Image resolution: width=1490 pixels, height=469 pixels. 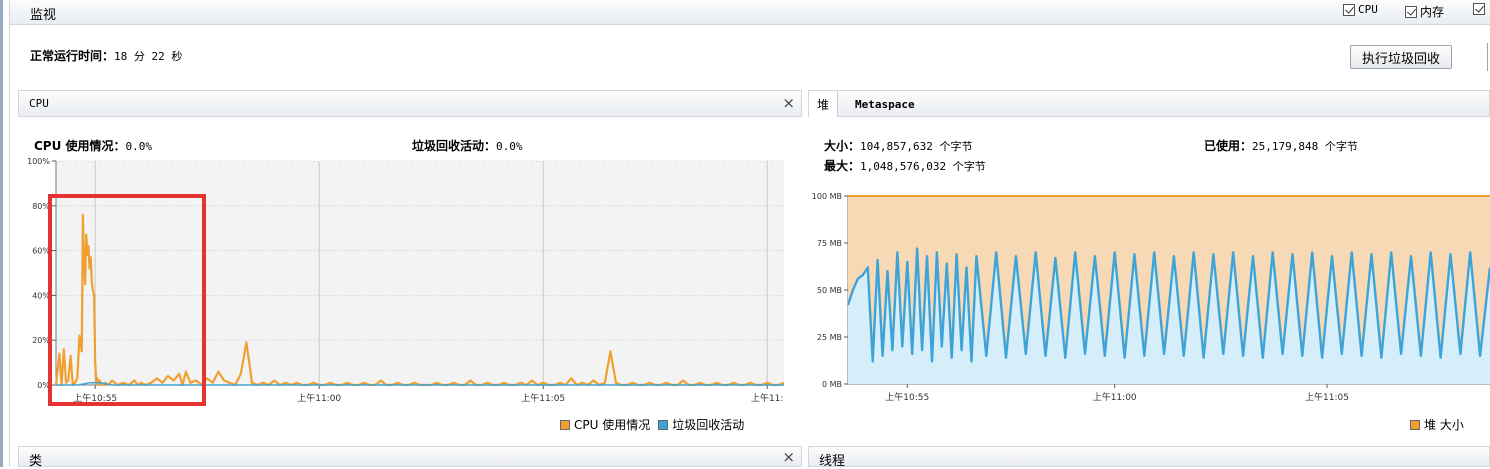 I want to click on heap-used-stat: 已使用：25,179,848 个字节, so click(x=1281, y=145).